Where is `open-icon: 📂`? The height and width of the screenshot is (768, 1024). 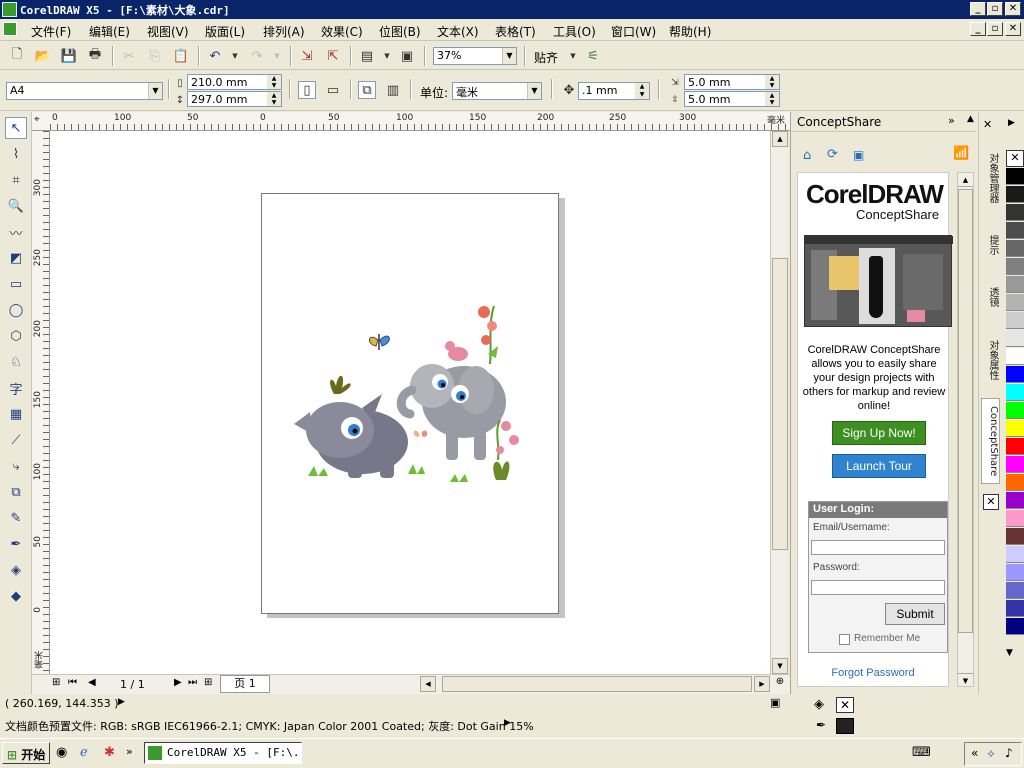 open-icon: 📂 is located at coordinates (43, 56).